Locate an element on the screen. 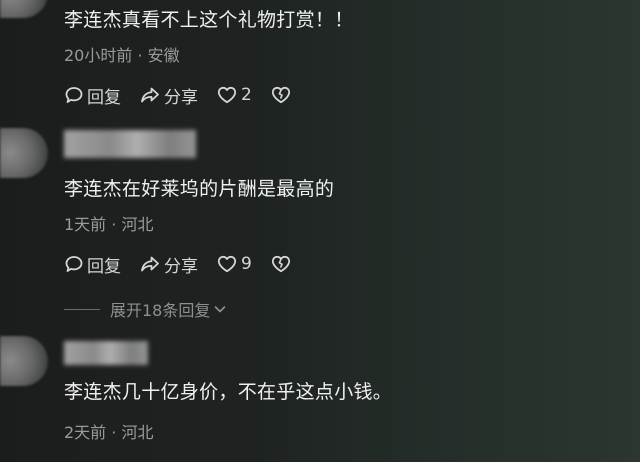  expand-divider is located at coordinates (82, 309).